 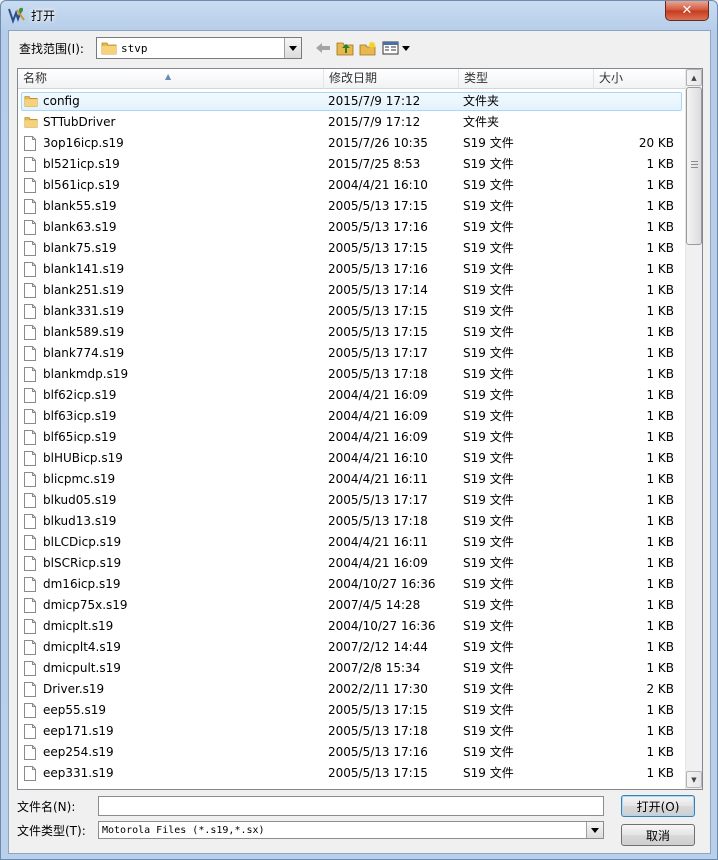 I want to click on file-row: bl561icp.s19 2004/4/21 16:10 S19 文件 1 KB, so click(x=352, y=185).